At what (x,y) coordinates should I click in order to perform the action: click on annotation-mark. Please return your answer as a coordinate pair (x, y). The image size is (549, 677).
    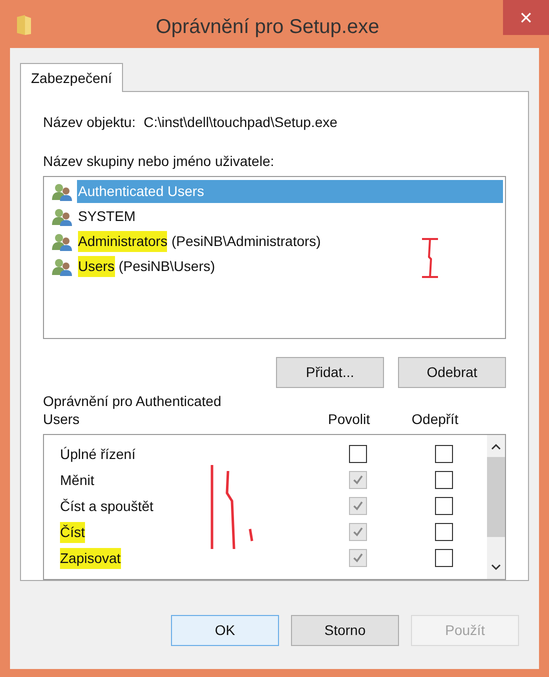
    Looking at the image, I should click on (430, 258).